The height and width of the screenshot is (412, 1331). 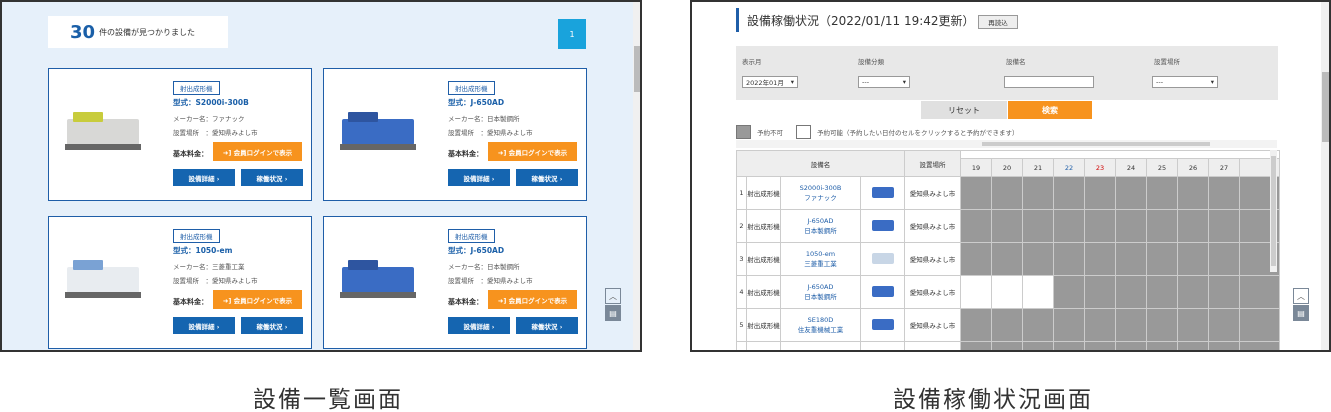 What do you see at coordinates (1049, 82) in the screenshot?
I see `name-input` at bounding box center [1049, 82].